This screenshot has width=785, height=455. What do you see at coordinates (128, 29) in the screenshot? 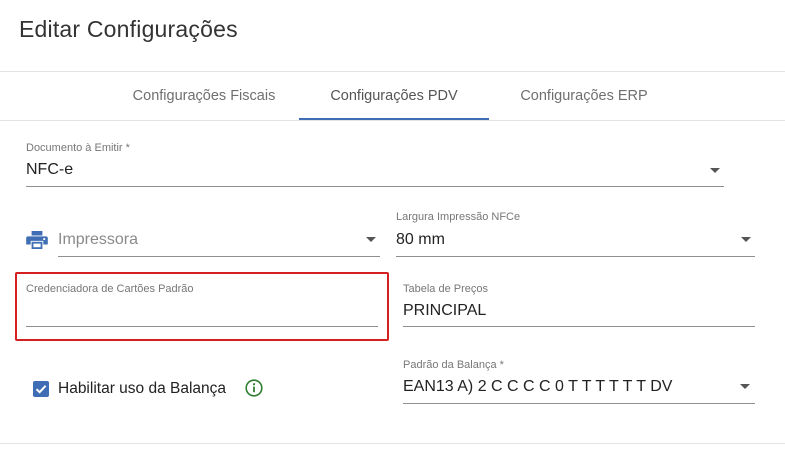
I see `dialog-title: Editar Configurações` at bounding box center [128, 29].